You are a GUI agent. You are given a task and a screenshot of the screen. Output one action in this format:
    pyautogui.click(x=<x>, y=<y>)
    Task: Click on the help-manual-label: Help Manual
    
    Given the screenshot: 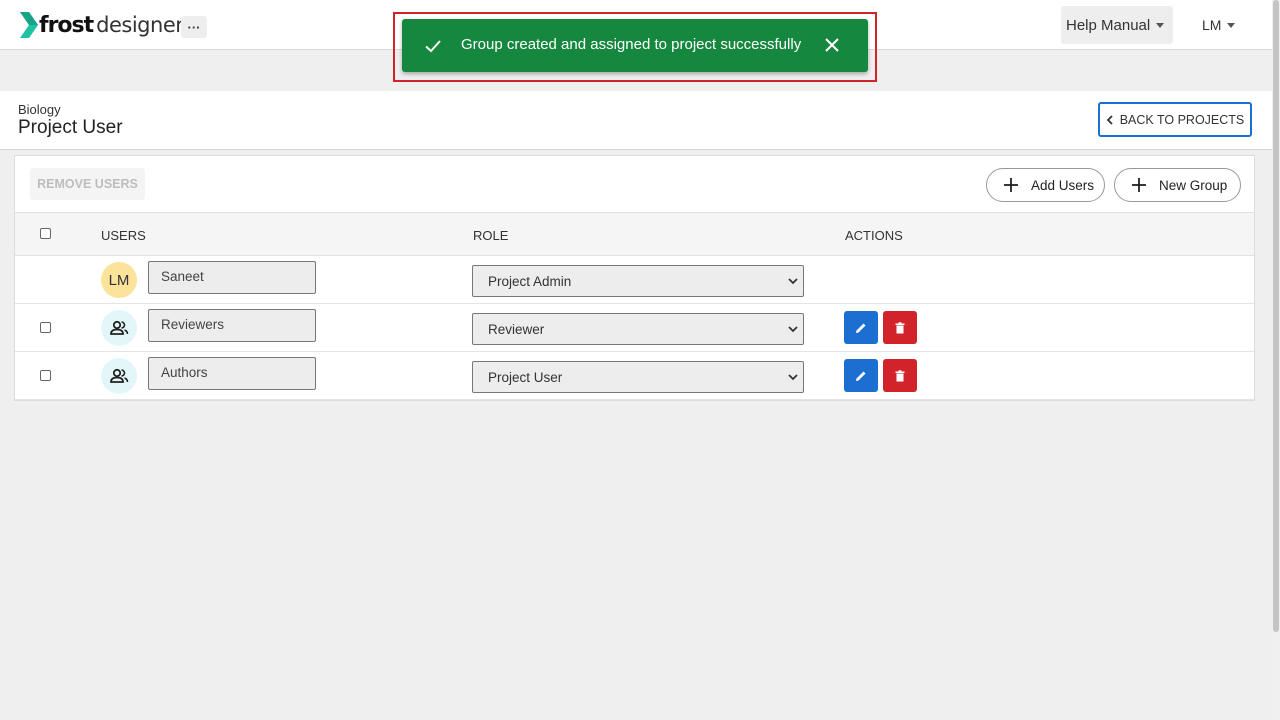 What is the action you would take?
    pyautogui.click(x=1108, y=25)
    